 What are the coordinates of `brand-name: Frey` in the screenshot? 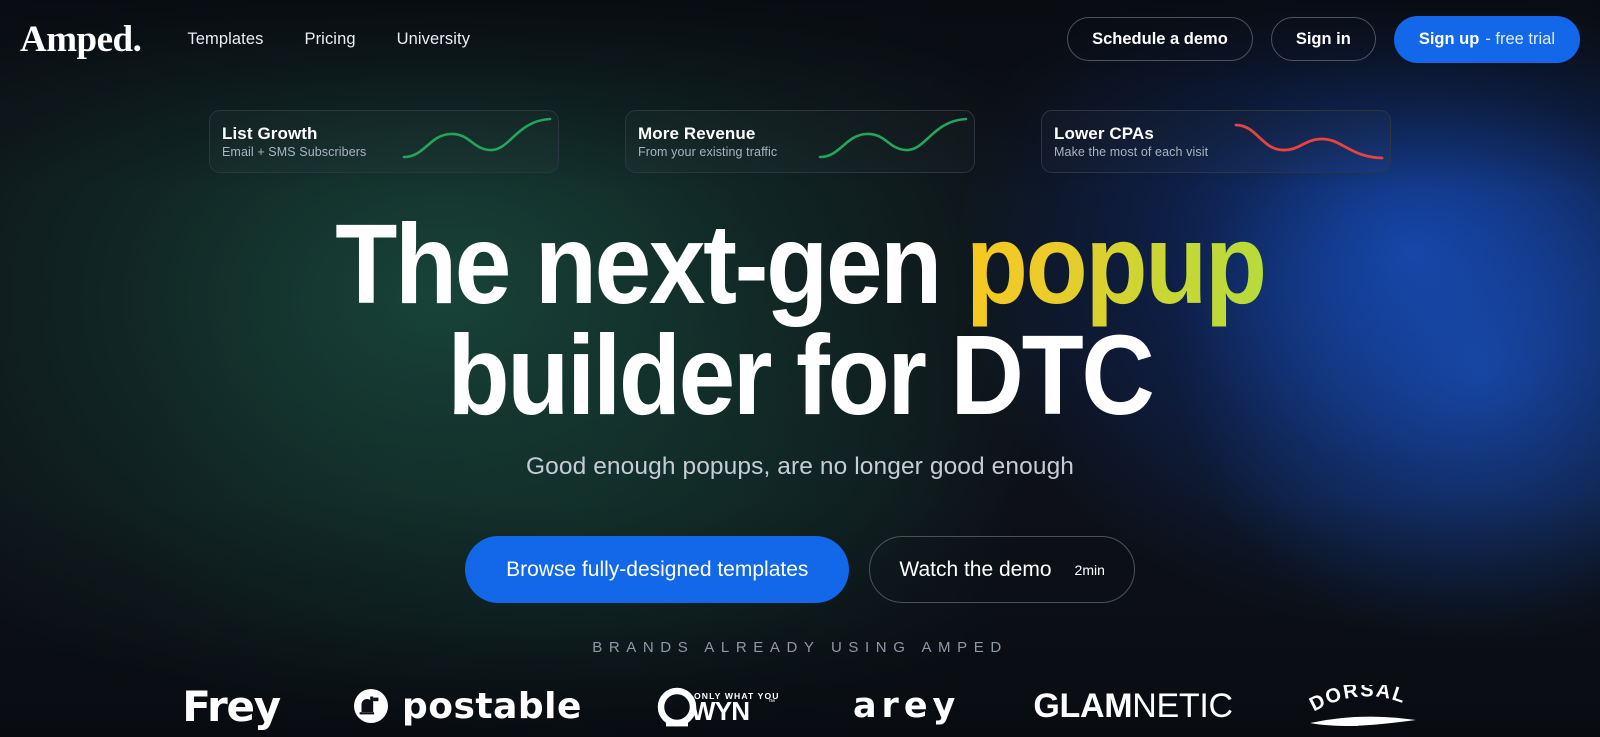 It's located at (231, 706).